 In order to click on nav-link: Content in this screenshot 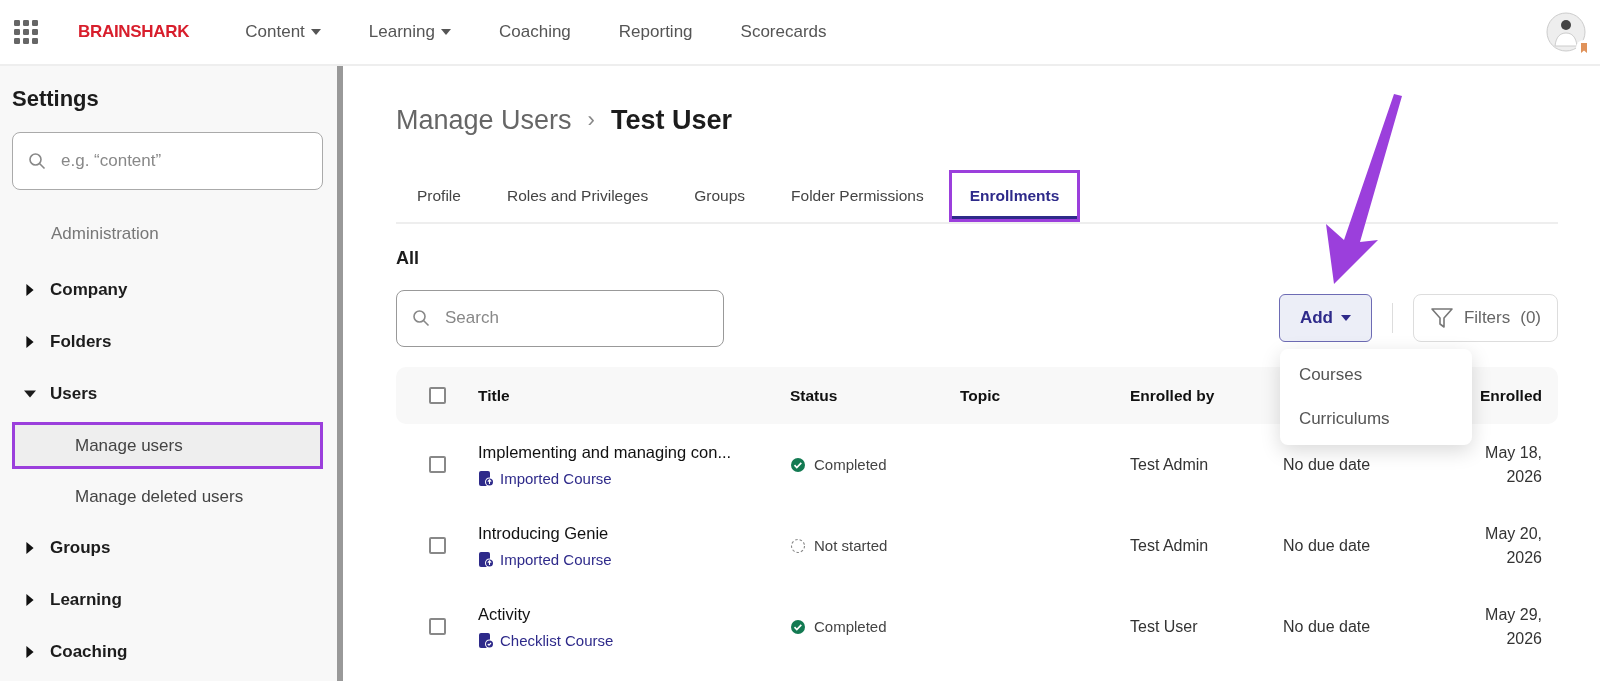, I will do `click(283, 32)`.